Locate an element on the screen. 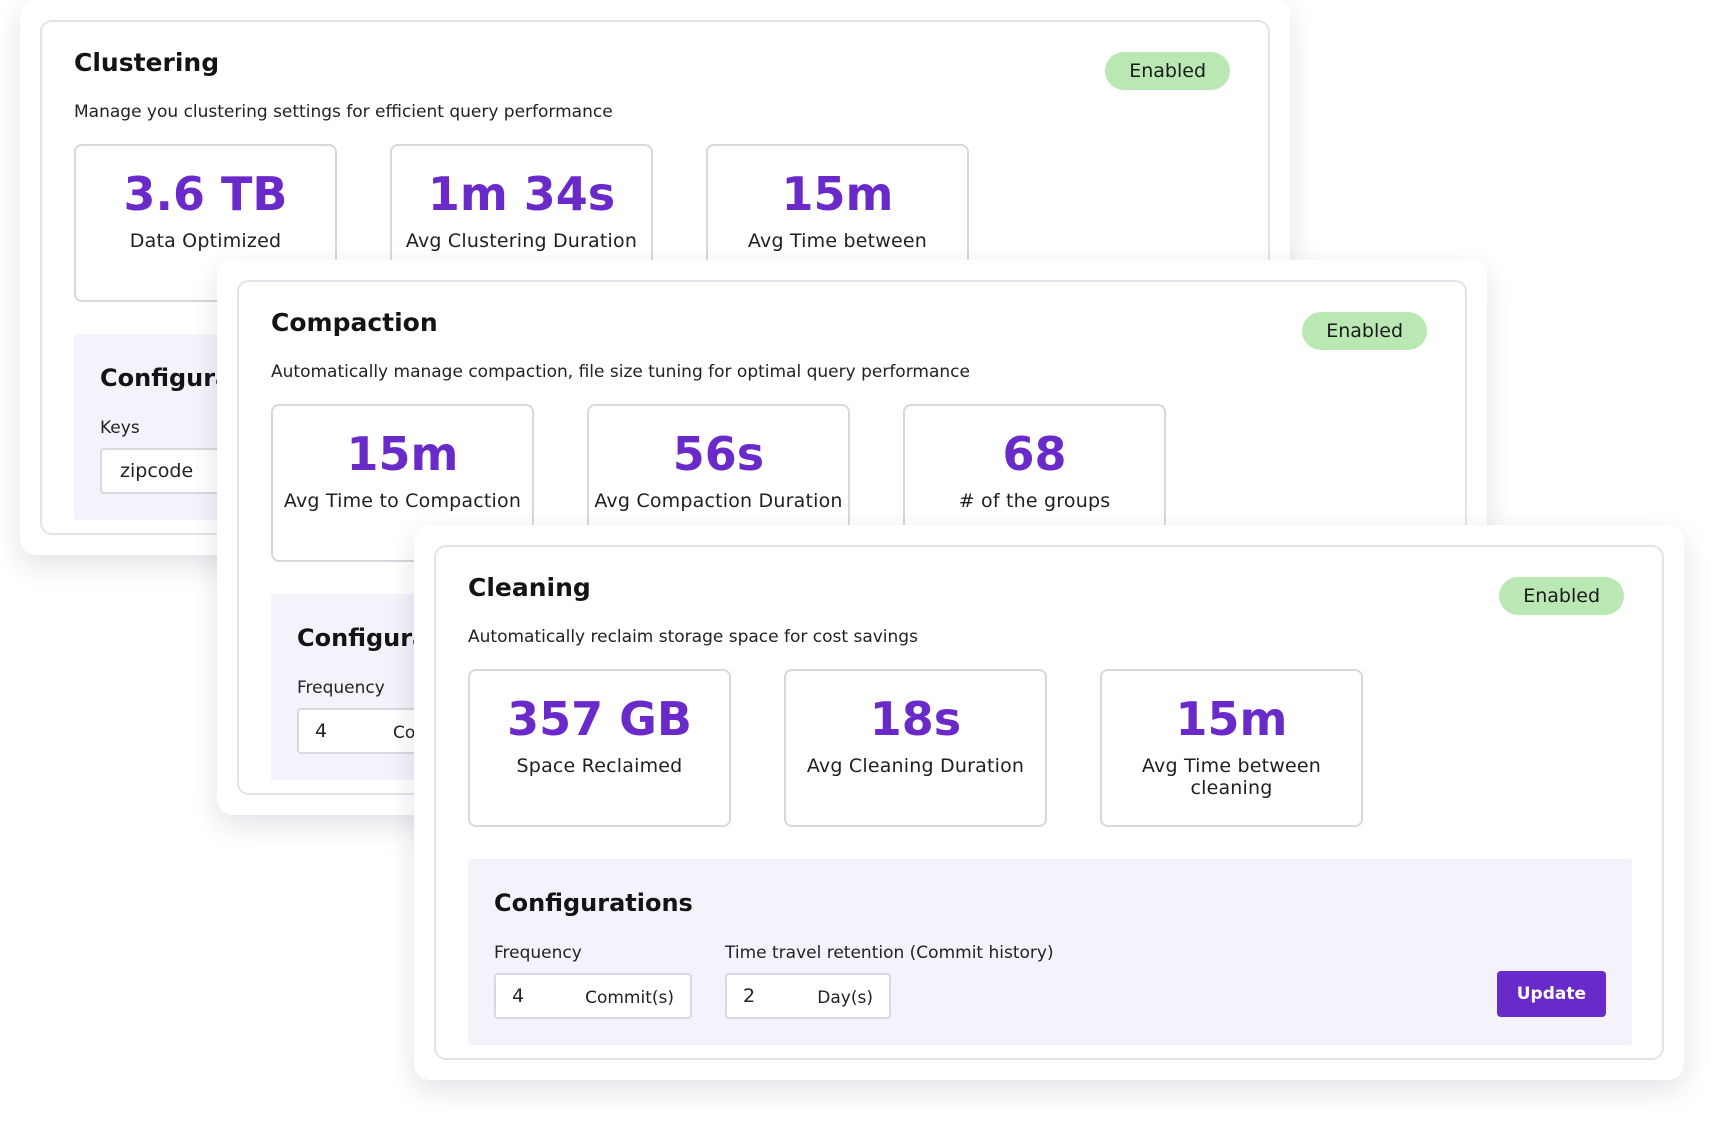 This screenshot has height=1134, width=1711. cleaning-status-badge: Enabled is located at coordinates (1561, 596).